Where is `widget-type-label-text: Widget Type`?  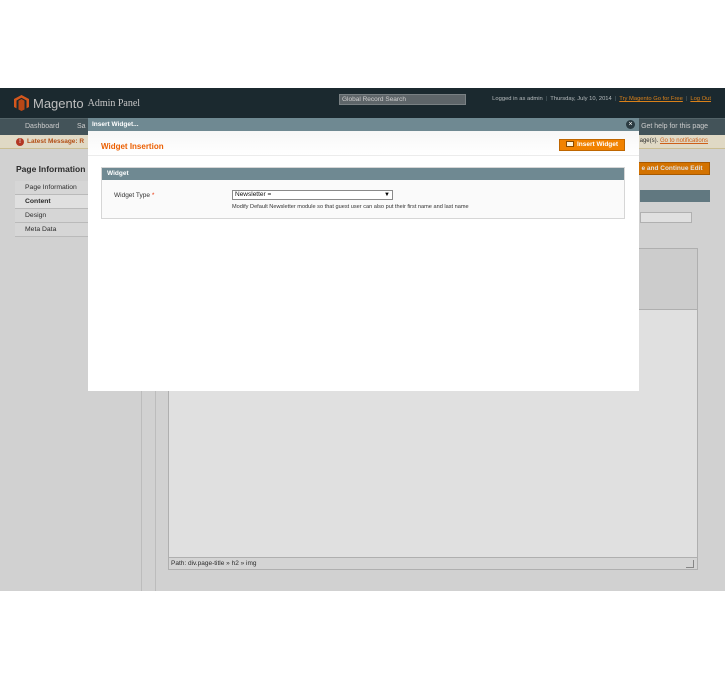 widget-type-label-text: Widget Type is located at coordinates (132, 195).